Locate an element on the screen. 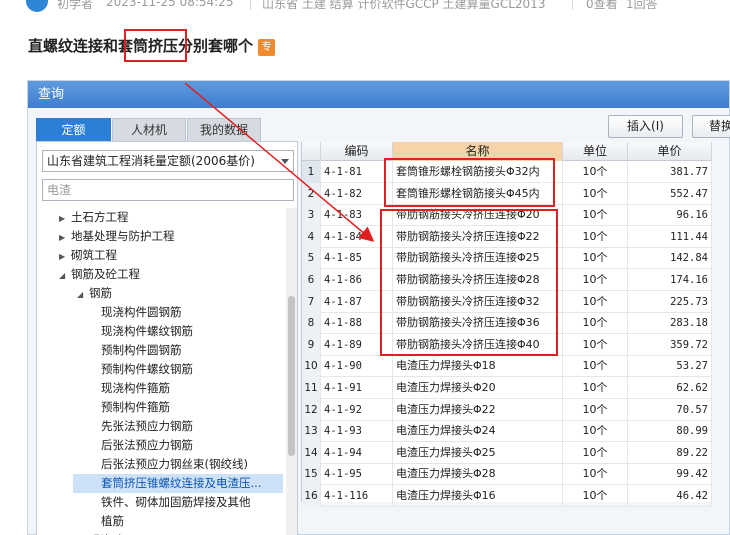 The image size is (730, 535). post-datetime: 2023-11-25 08:54:25 is located at coordinates (170, 4).